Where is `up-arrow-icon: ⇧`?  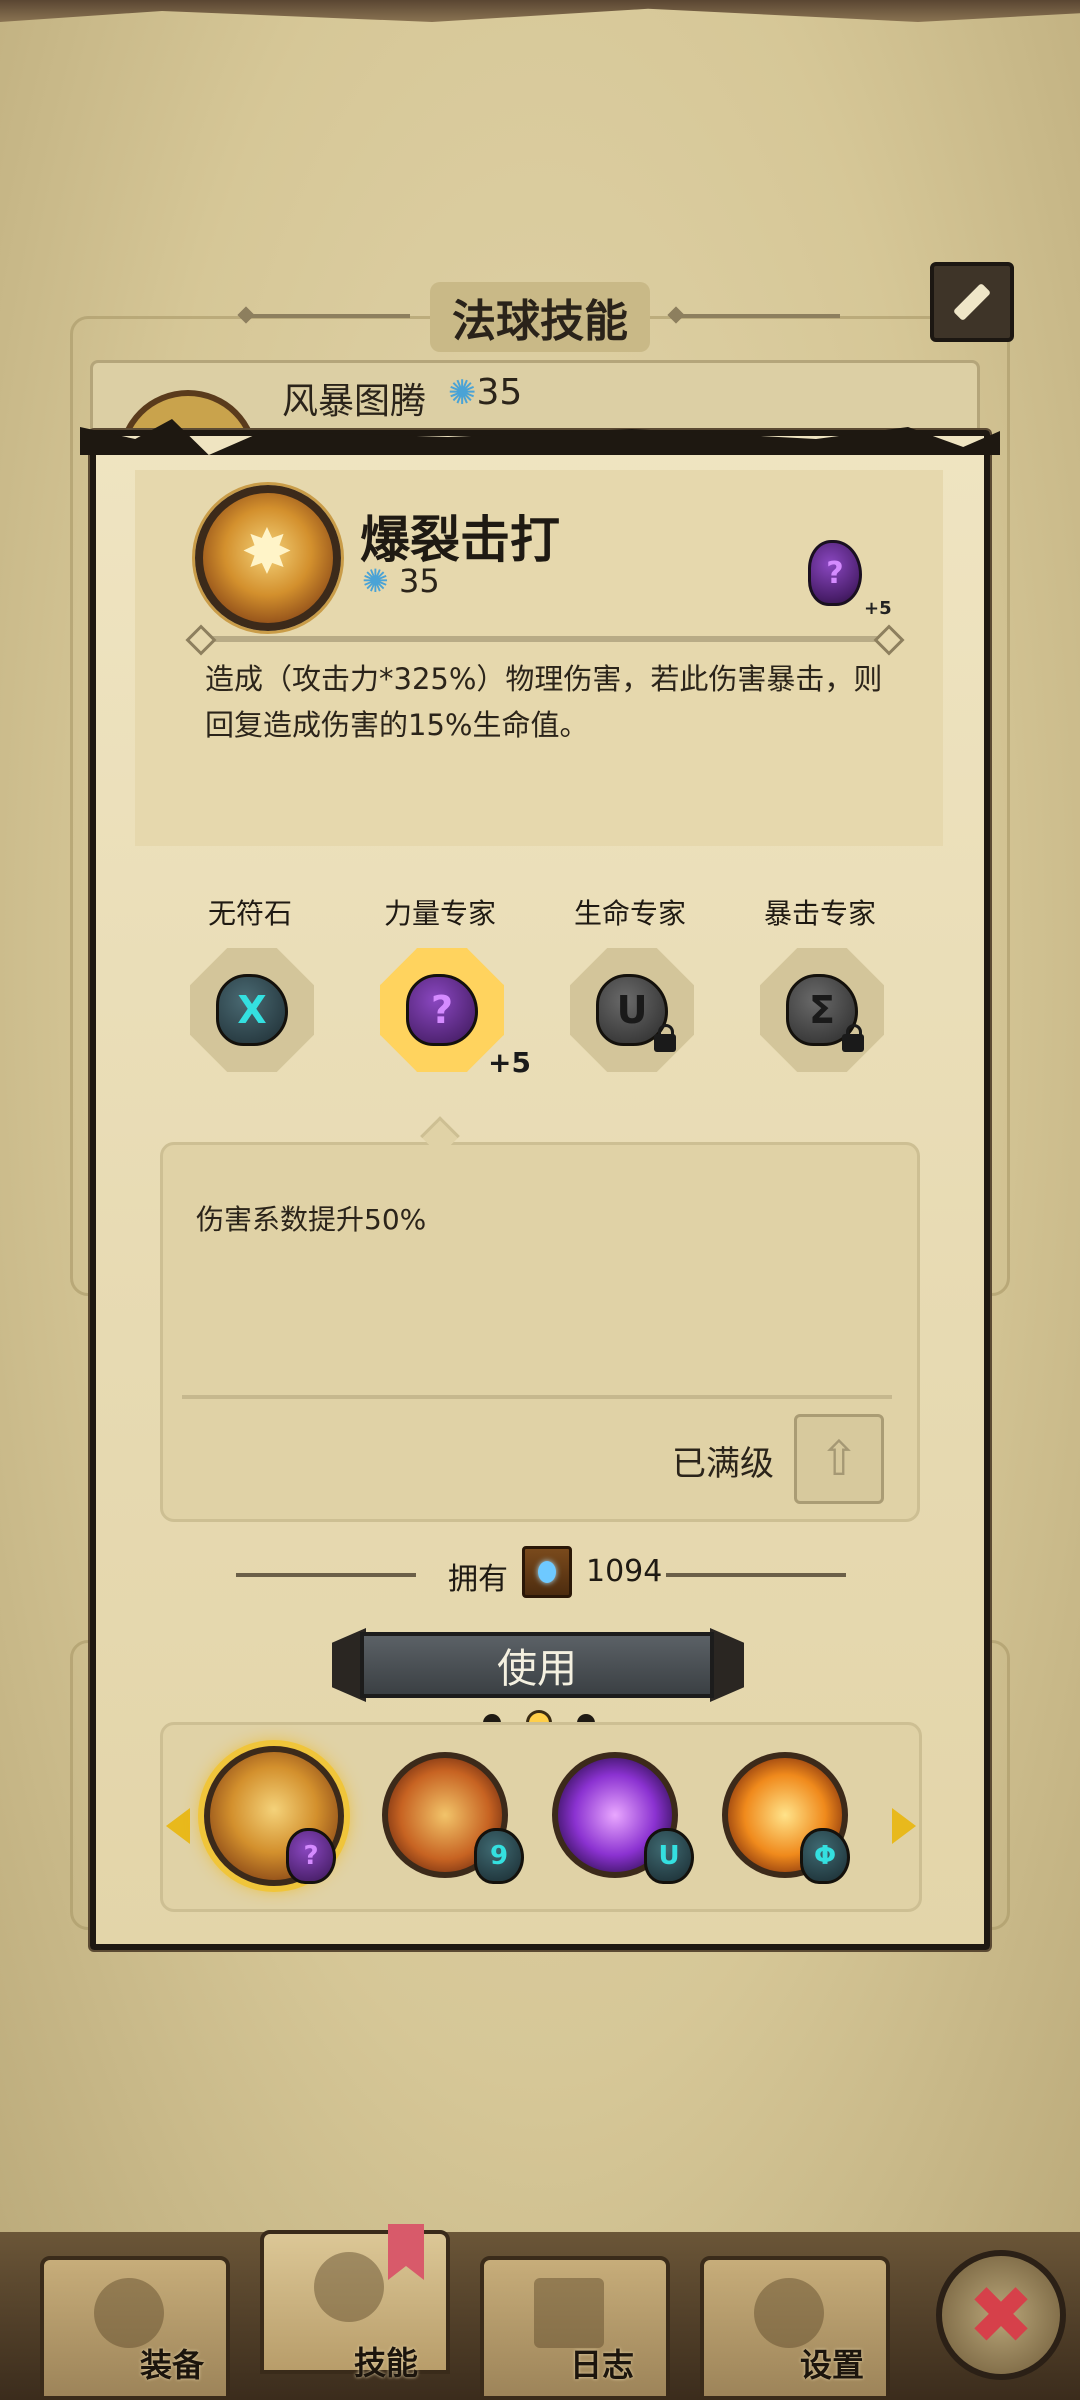
up-arrow-icon: ⇧ is located at coordinates (839, 1459).